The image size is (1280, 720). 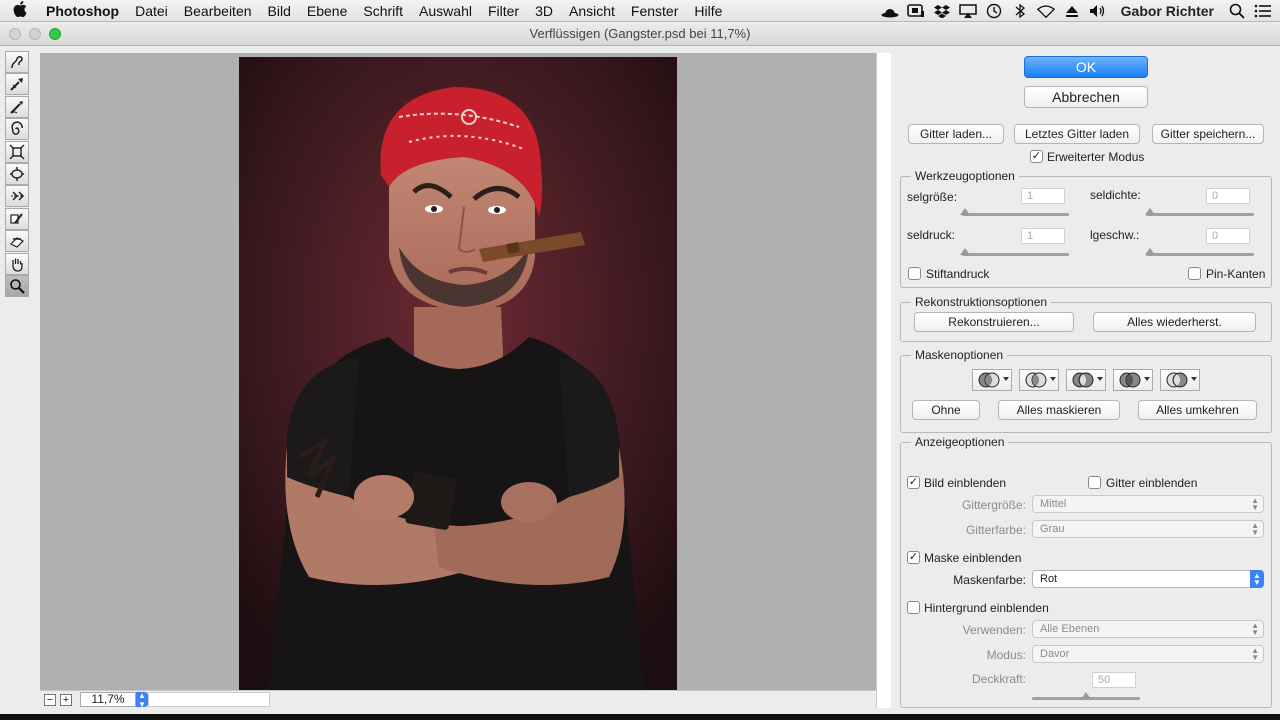 I want to click on opacity-field: 50, so click(x=1114, y=680).